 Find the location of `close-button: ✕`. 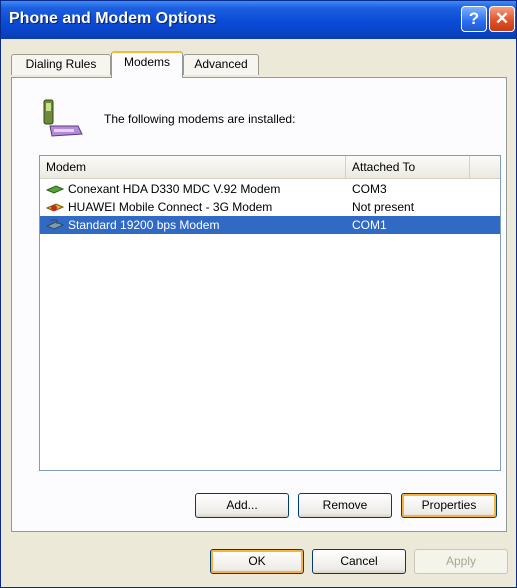

close-button: ✕ is located at coordinates (502, 19).